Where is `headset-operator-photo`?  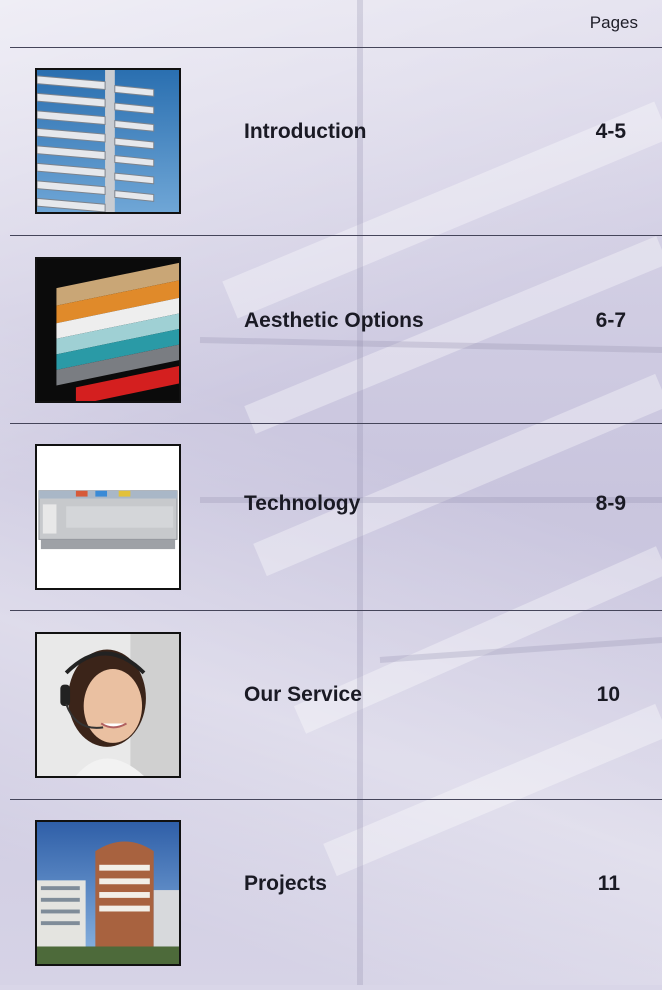 headset-operator-photo is located at coordinates (108, 705).